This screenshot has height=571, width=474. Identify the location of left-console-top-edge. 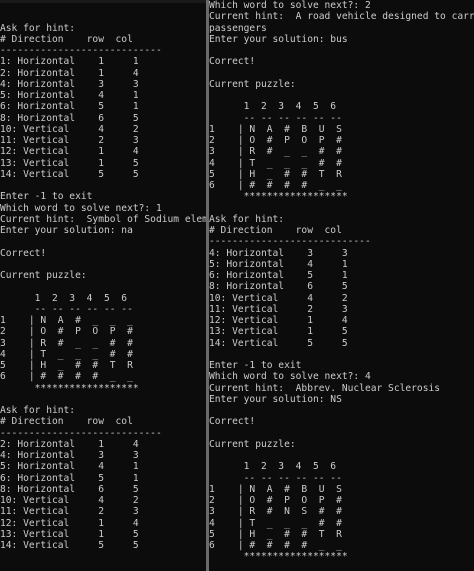
(103, 1).